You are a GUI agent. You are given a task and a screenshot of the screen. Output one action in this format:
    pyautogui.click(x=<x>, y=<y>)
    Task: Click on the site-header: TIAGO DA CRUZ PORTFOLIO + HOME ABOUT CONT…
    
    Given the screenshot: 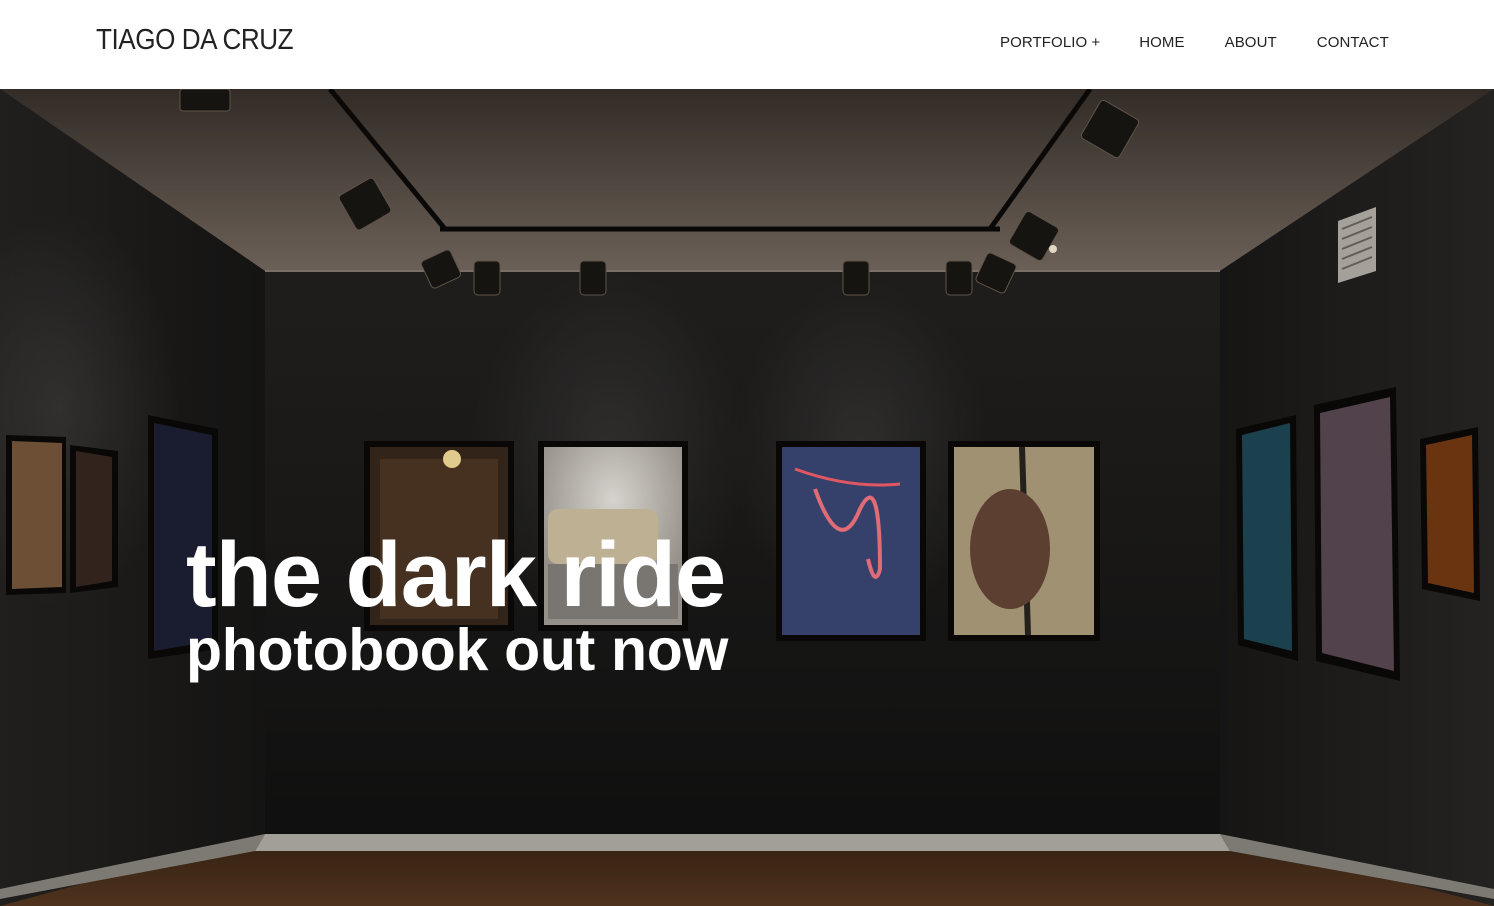 What is the action you would take?
    pyautogui.click(x=747, y=44)
    